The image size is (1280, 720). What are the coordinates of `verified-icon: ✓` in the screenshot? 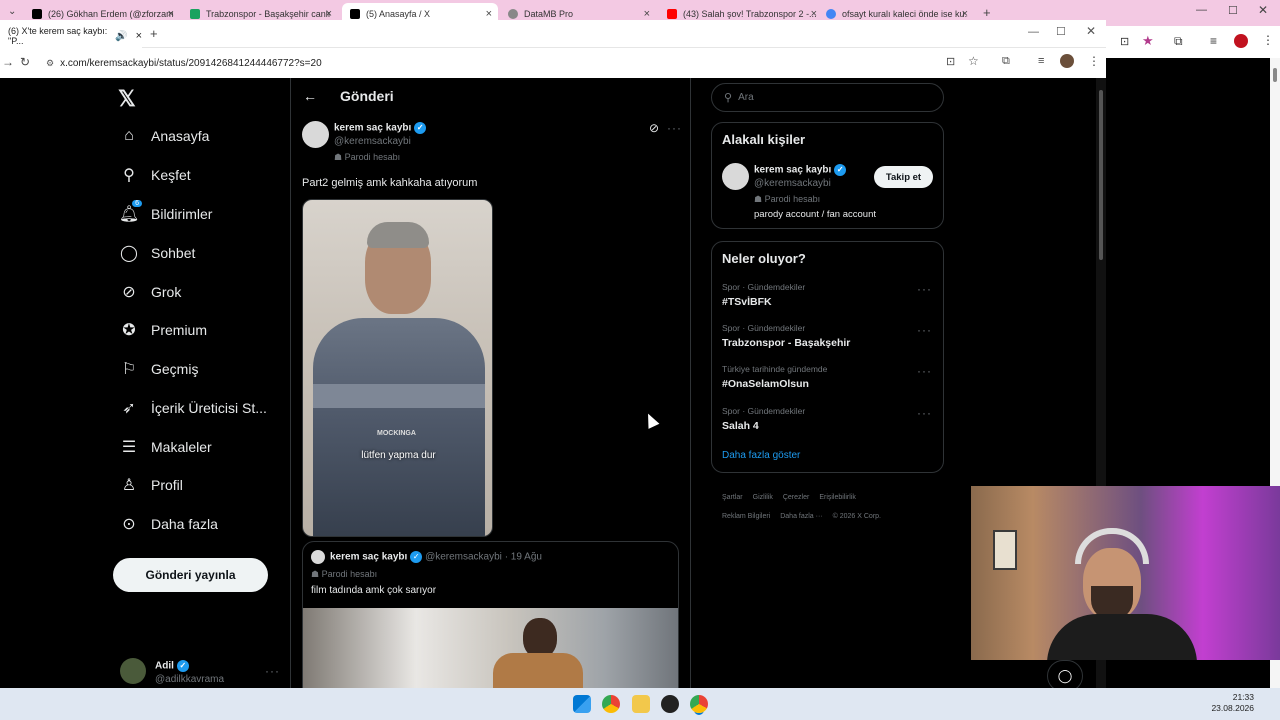 It's located at (420, 128).